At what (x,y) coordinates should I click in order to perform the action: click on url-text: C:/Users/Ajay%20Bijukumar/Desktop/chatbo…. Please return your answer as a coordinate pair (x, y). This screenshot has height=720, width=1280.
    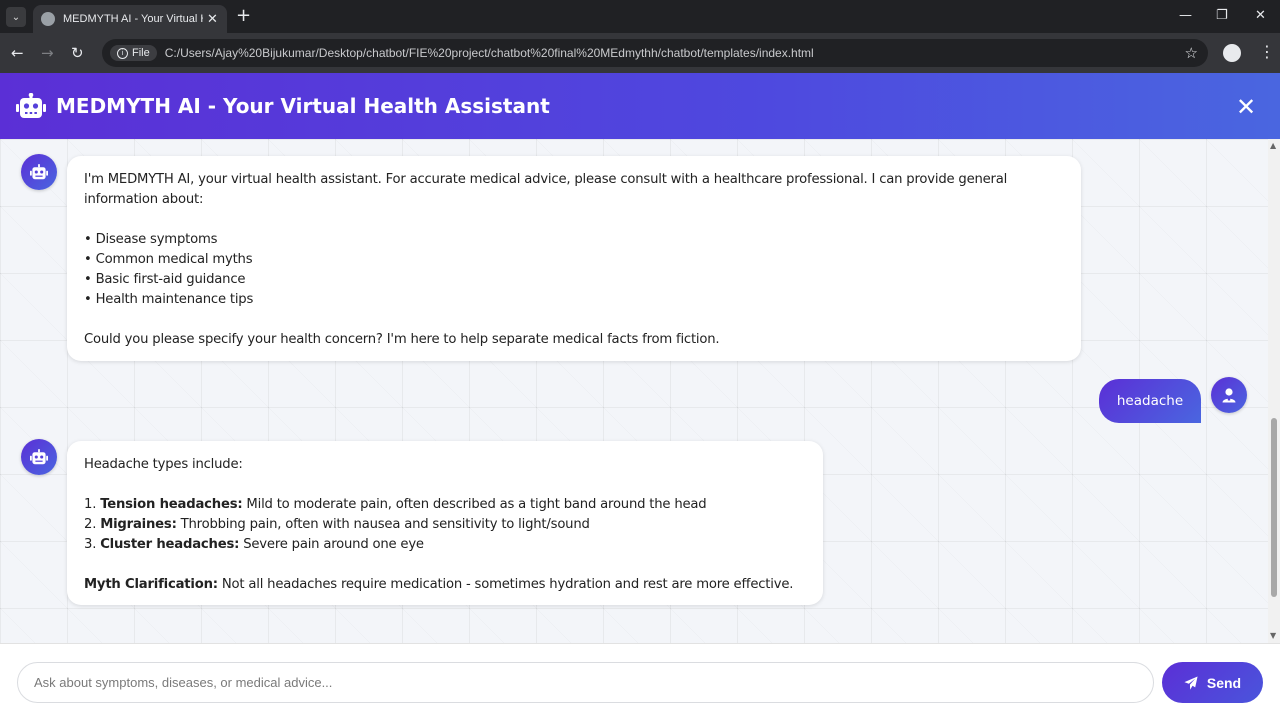
    Looking at the image, I should click on (489, 53).